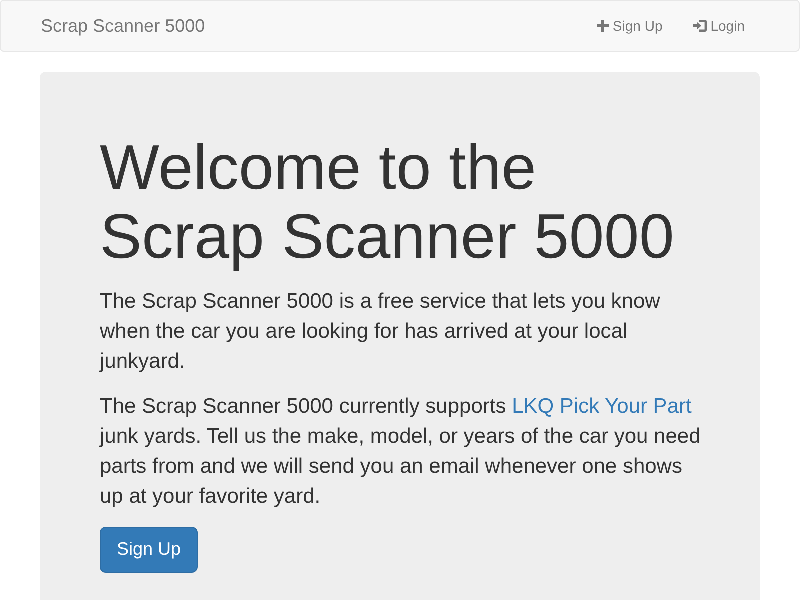 The height and width of the screenshot is (600, 800). Describe the element at coordinates (719, 26) in the screenshot. I see `nav-link: Login` at that location.